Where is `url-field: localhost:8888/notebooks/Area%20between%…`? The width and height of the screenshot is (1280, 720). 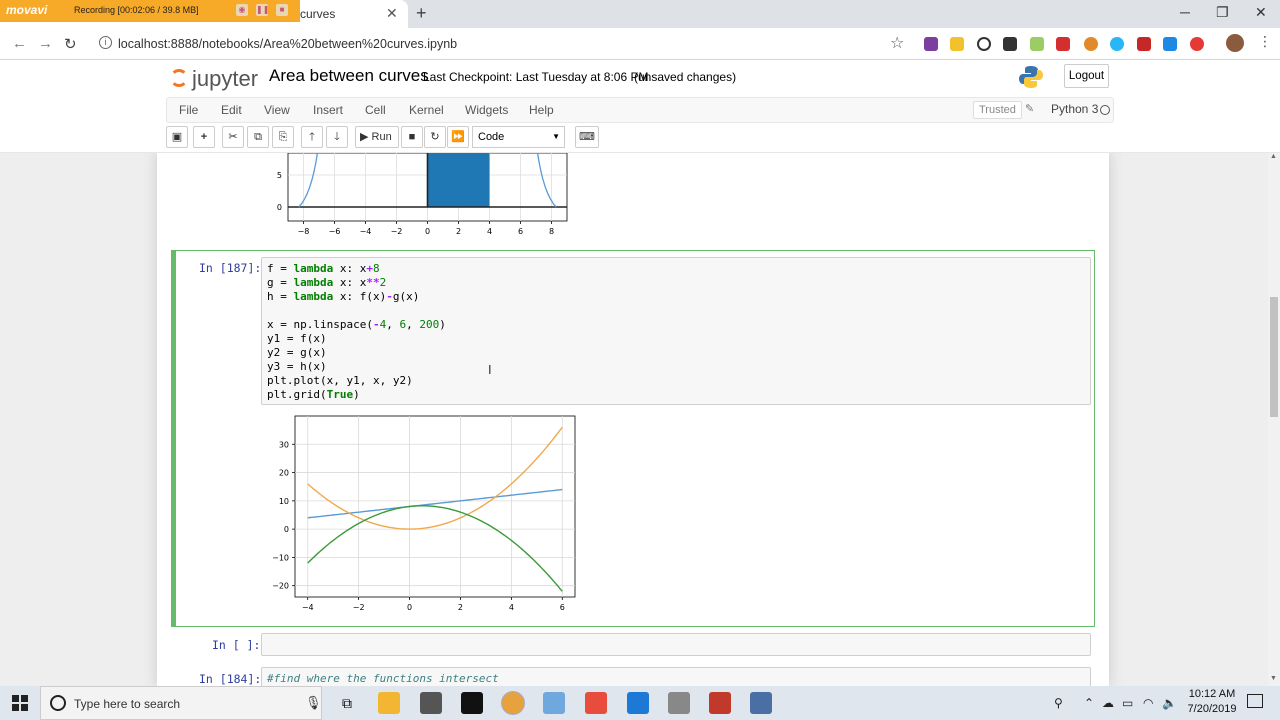 url-field: localhost:8888/notebooks/Area%20between%… is located at coordinates (287, 44).